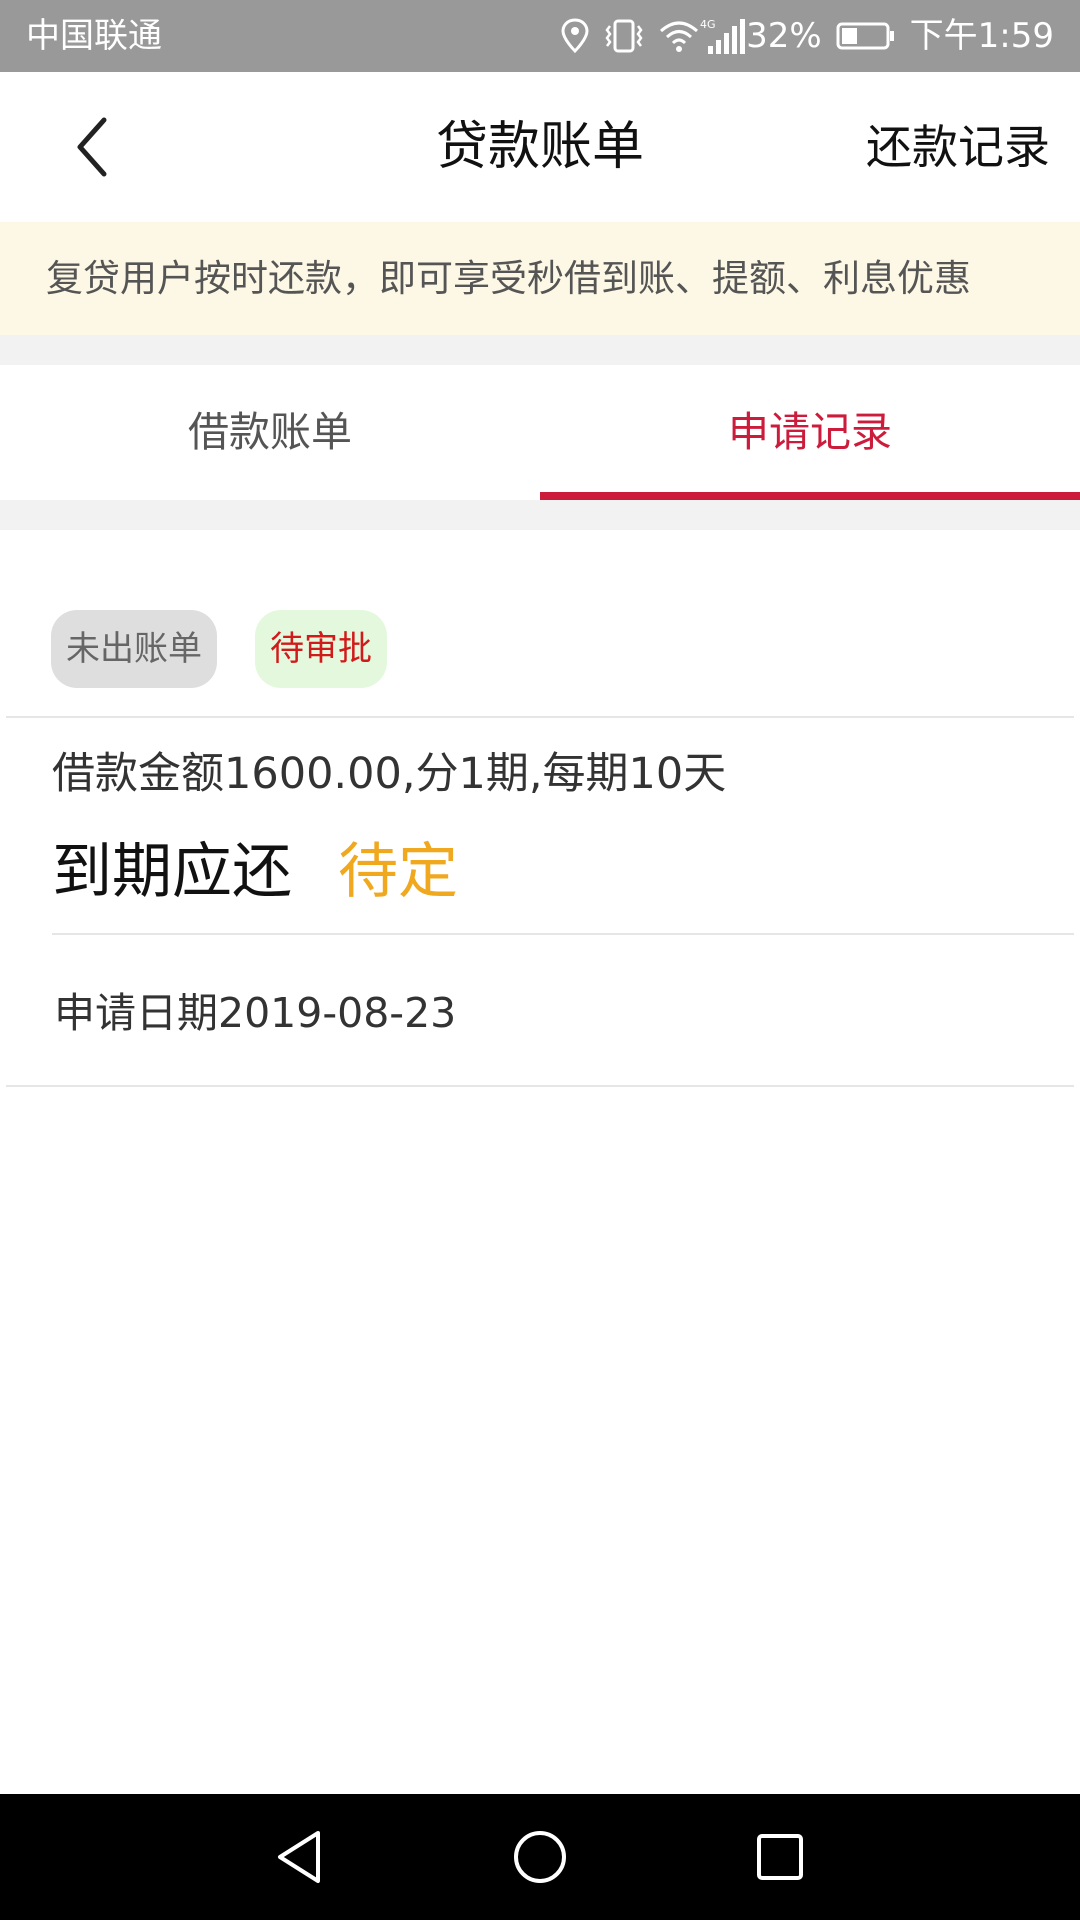 The image size is (1080, 1920). I want to click on status-bar: 中国联通 4G 32% 下午1:59, so click(540, 36).